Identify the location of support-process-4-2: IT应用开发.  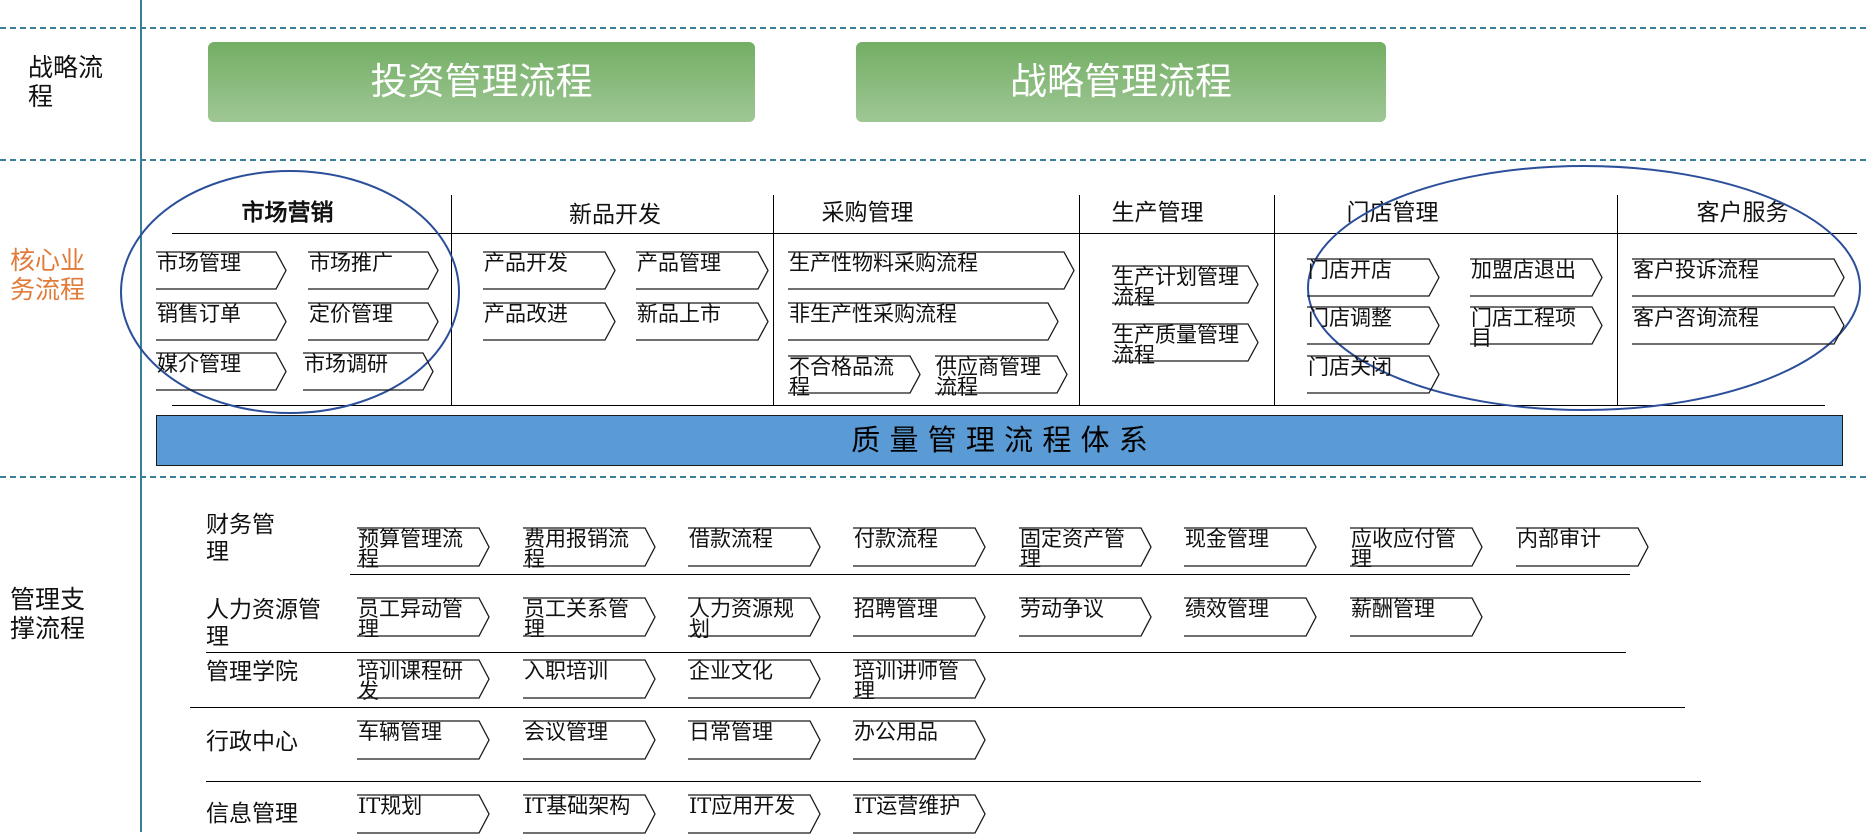
(754, 814).